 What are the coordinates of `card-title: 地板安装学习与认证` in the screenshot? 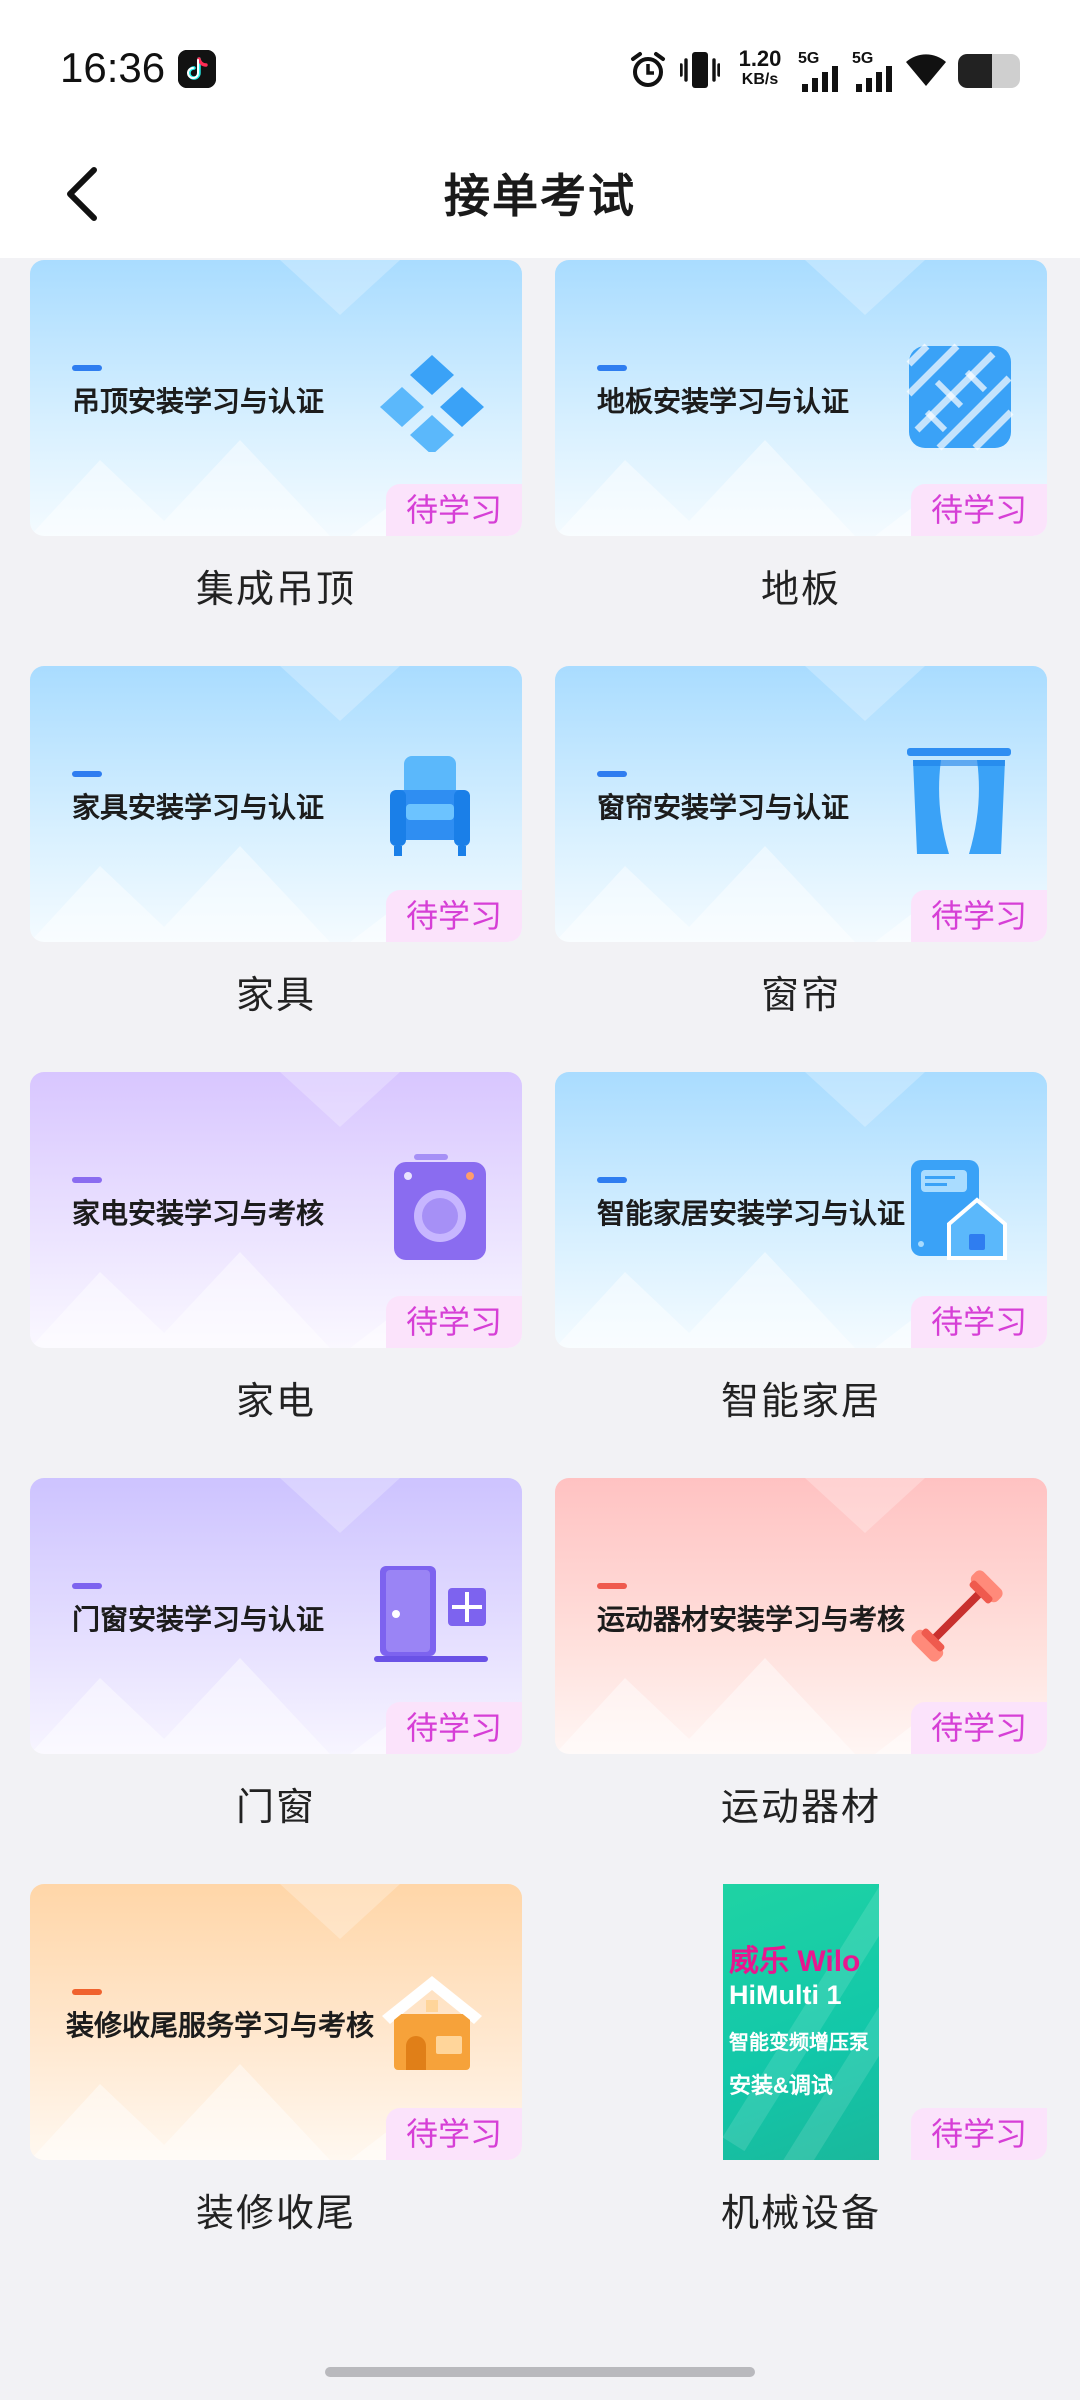 It's located at (723, 401).